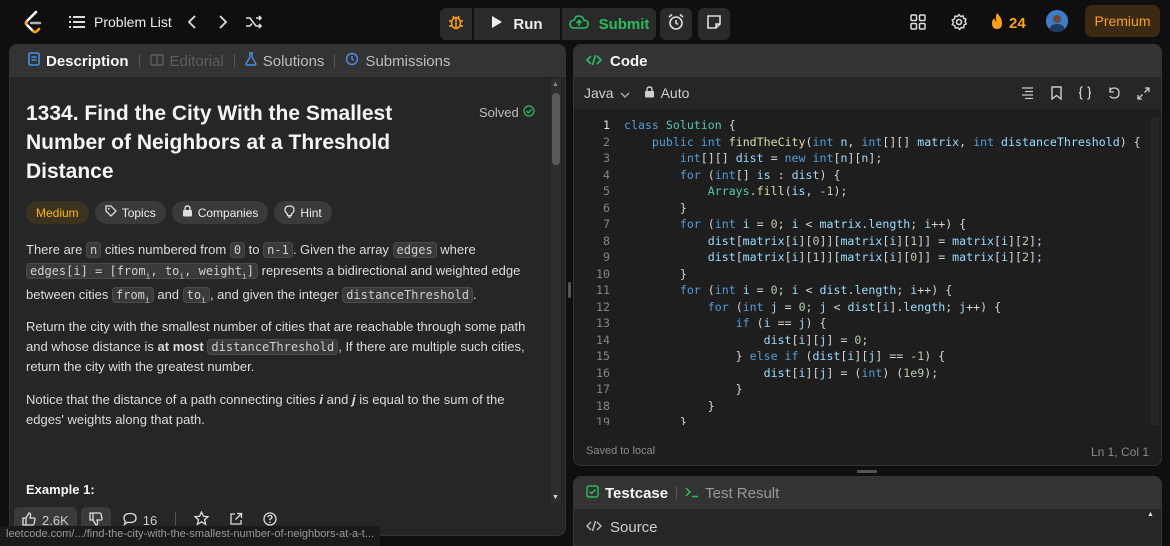 This screenshot has width=1170, height=546. What do you see at coordinates (629, 61) in the screenshot?
I see `code-title: Code` at bounding box center [629, 61].